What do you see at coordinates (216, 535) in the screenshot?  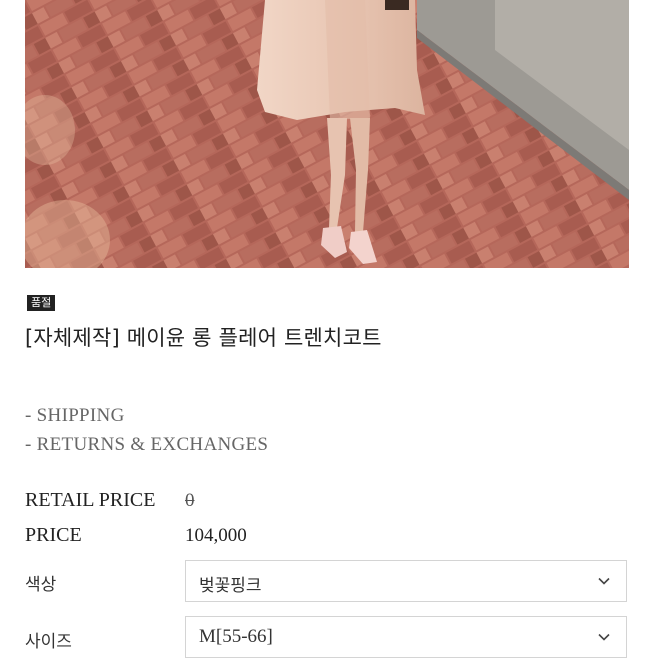 I see `price-value: 104,000` at bounding box center [216, 535].